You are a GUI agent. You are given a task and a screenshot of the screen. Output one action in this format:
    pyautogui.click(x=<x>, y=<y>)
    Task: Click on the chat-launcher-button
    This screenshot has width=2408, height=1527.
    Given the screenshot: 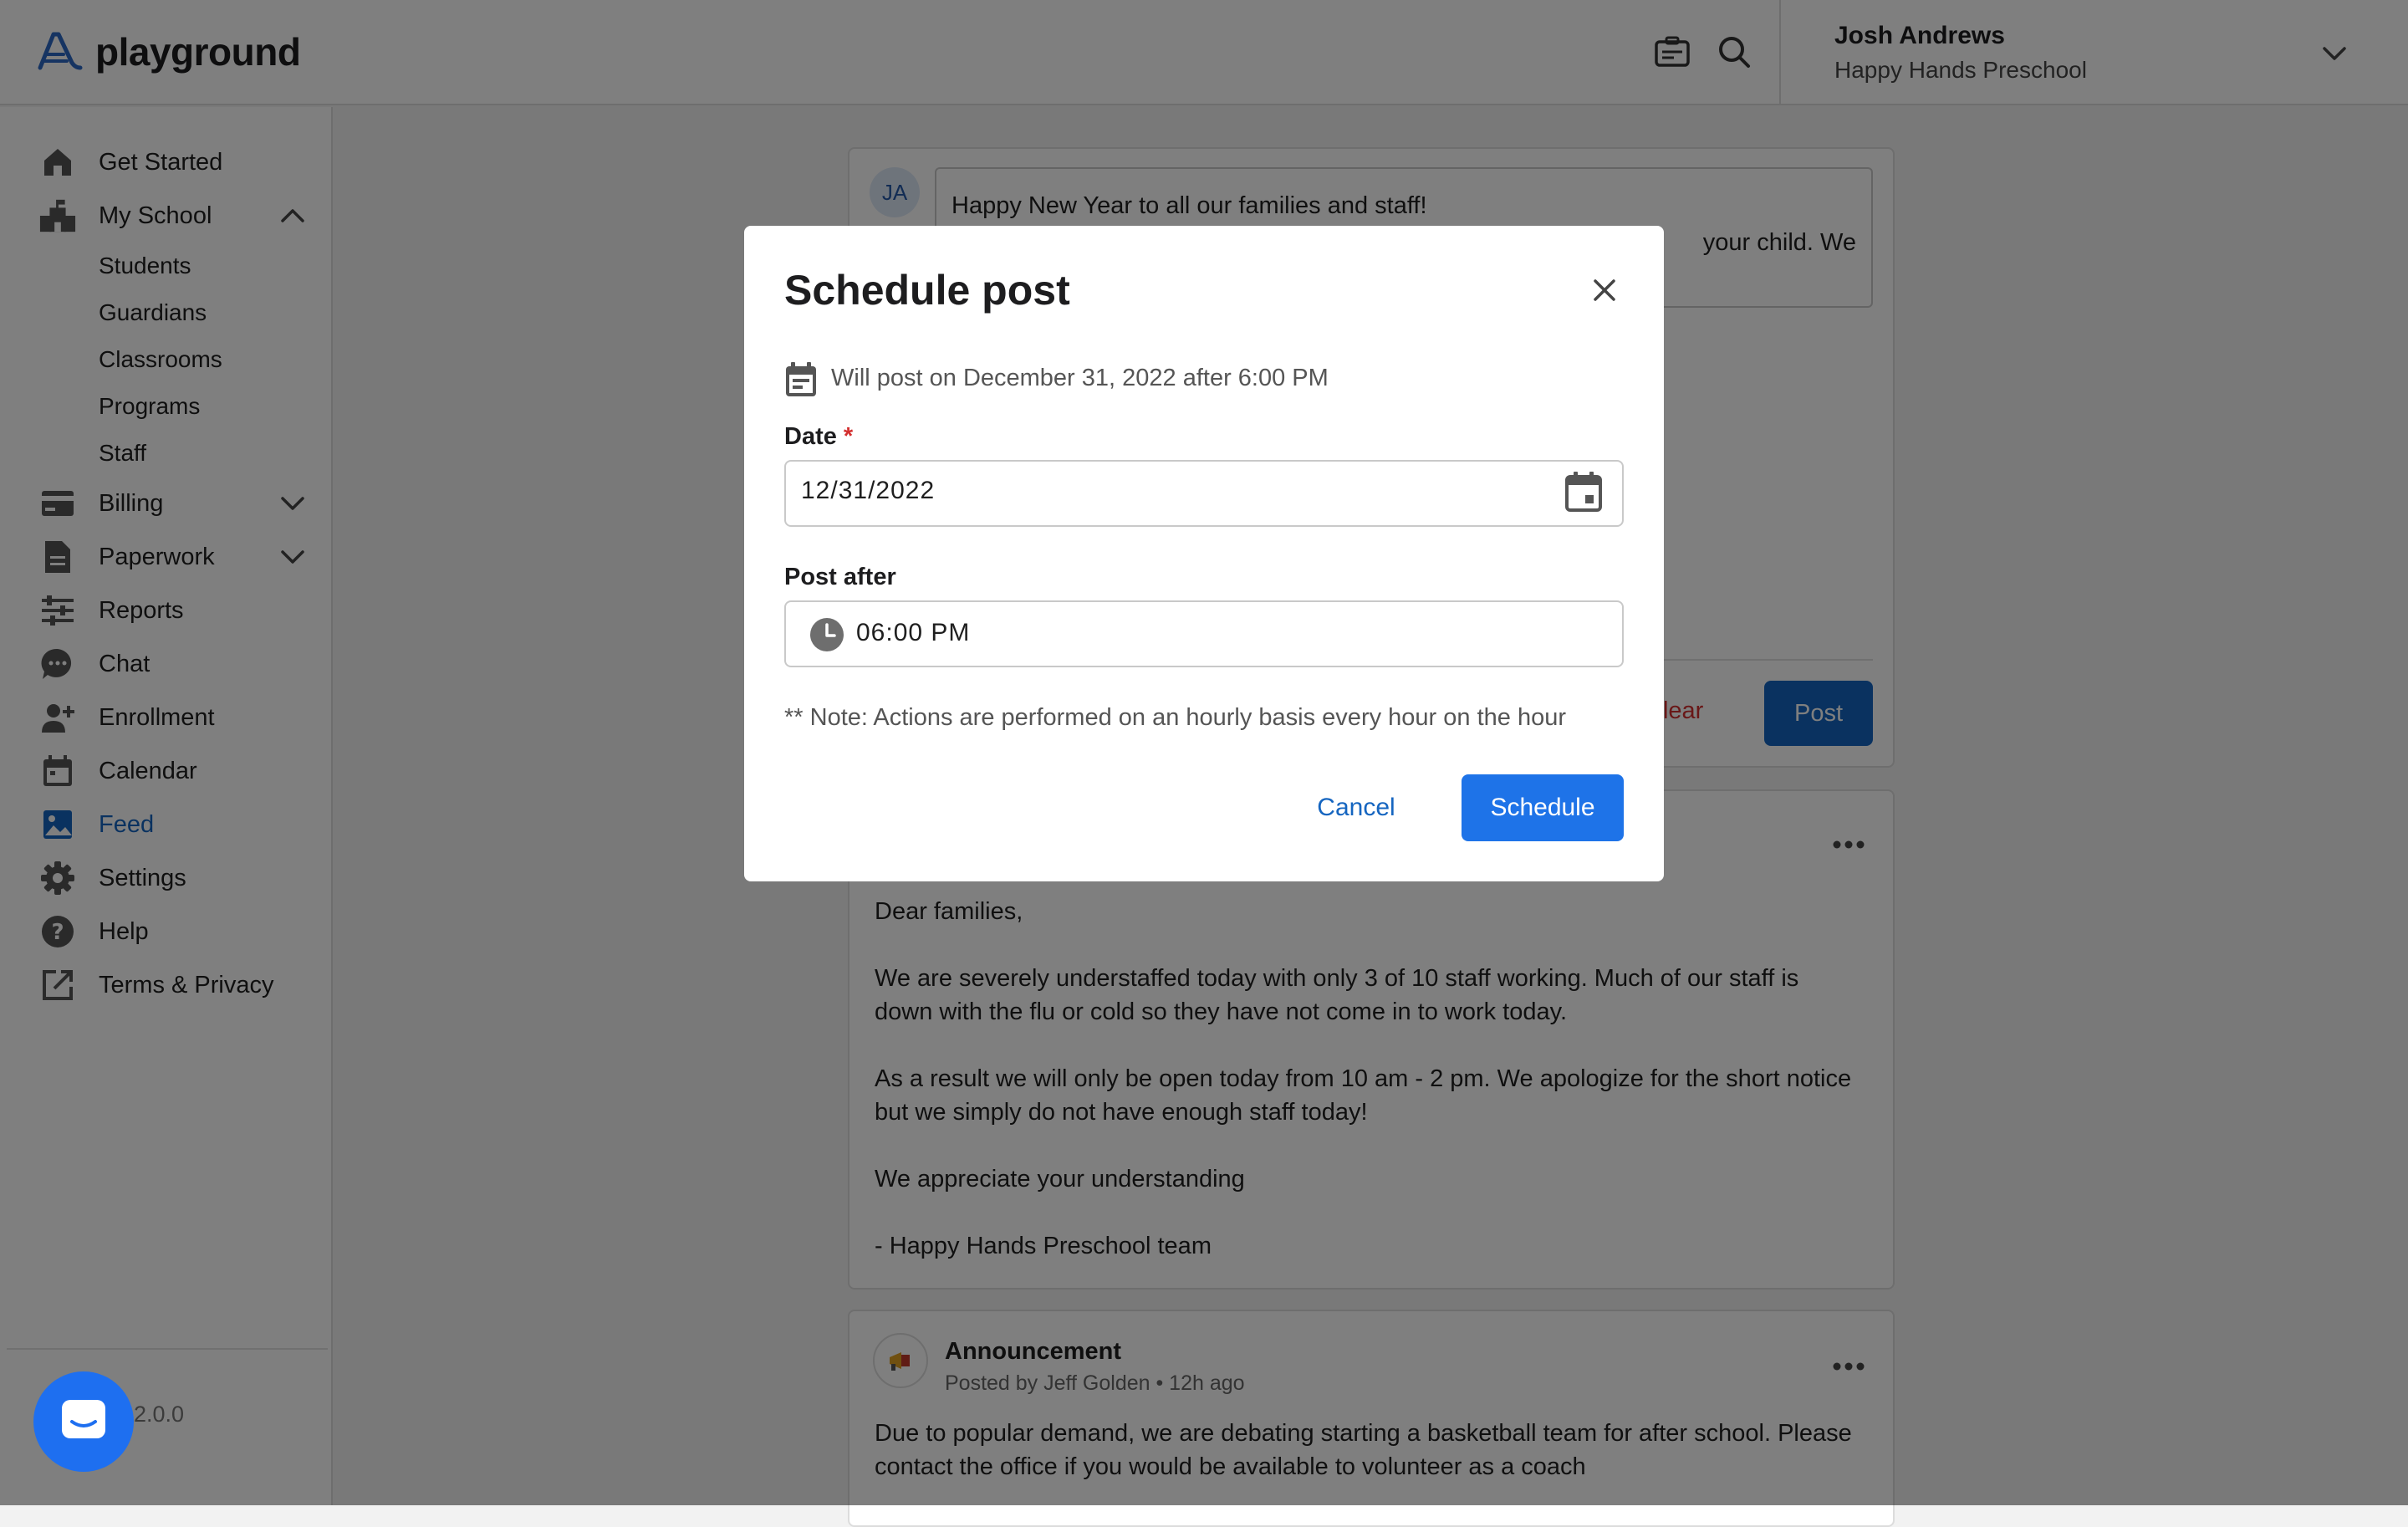 What is the action you would take?
    pyautogui.click(x=83, y=1421)
    